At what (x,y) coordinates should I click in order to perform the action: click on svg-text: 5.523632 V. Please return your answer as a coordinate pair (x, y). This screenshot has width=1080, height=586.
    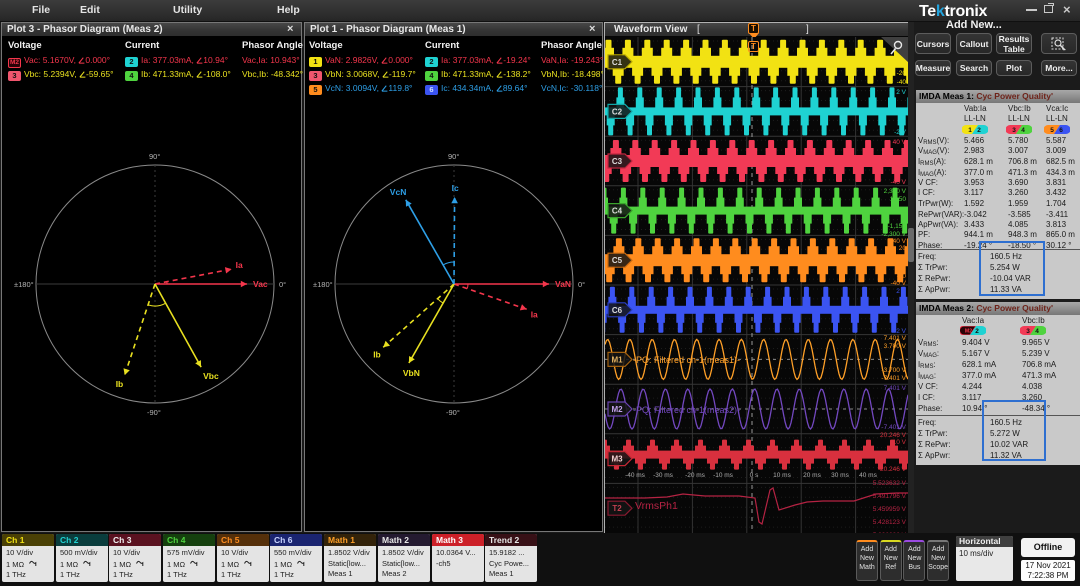
    Looking at the image, I should click on (890, 483).